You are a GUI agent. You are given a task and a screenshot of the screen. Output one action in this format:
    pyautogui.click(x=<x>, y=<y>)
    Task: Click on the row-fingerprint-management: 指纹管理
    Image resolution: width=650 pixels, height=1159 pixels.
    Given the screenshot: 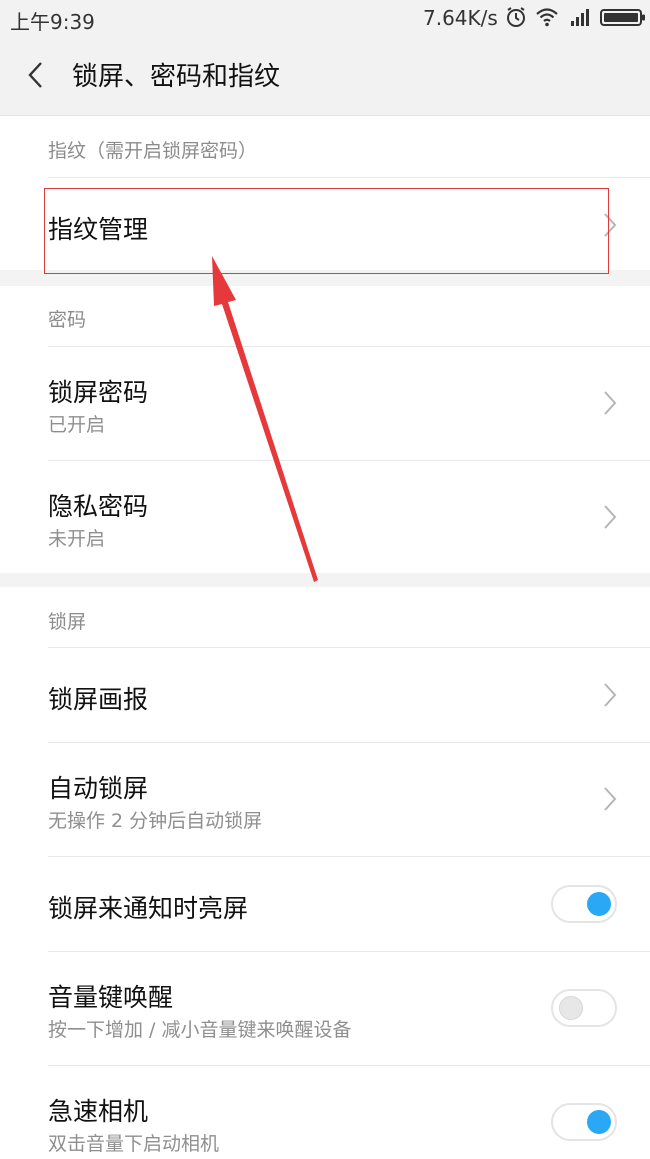 What is the action you would take?
    pyautogui.click(x=325, y=224)
    